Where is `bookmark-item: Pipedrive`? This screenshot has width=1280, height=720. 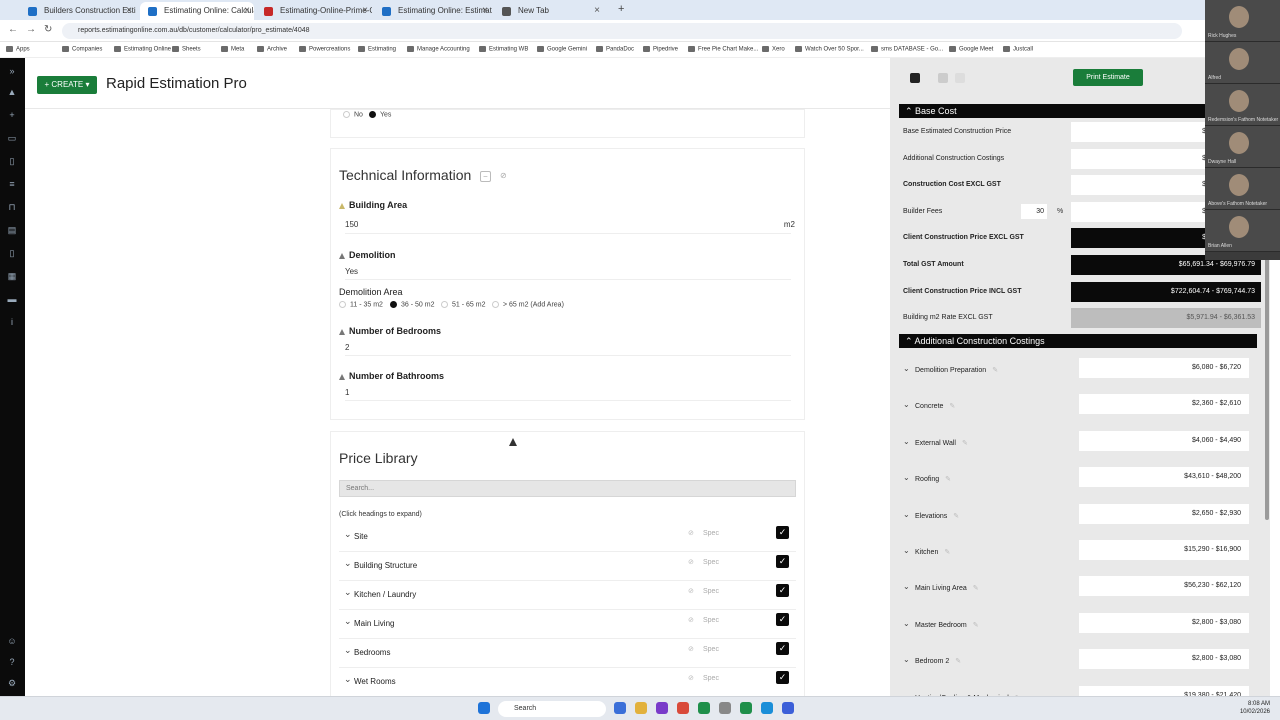 bookmark-item: Pipedrive is located at coordinates (660, 49).